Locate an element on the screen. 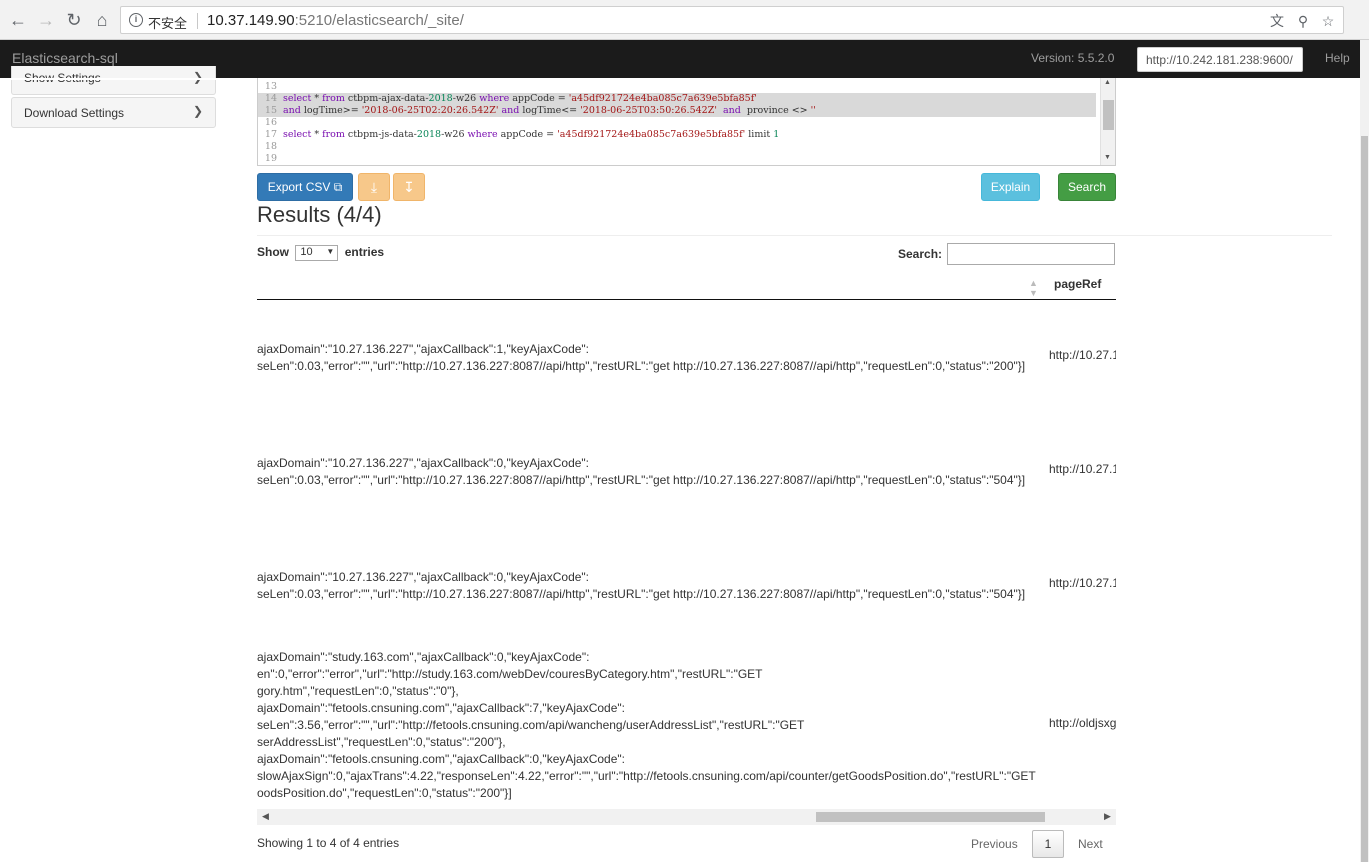 This screenshot has height=862, width=1369. version-label: Version: 5.5.2.0 is located at coordinates (1073, 58).